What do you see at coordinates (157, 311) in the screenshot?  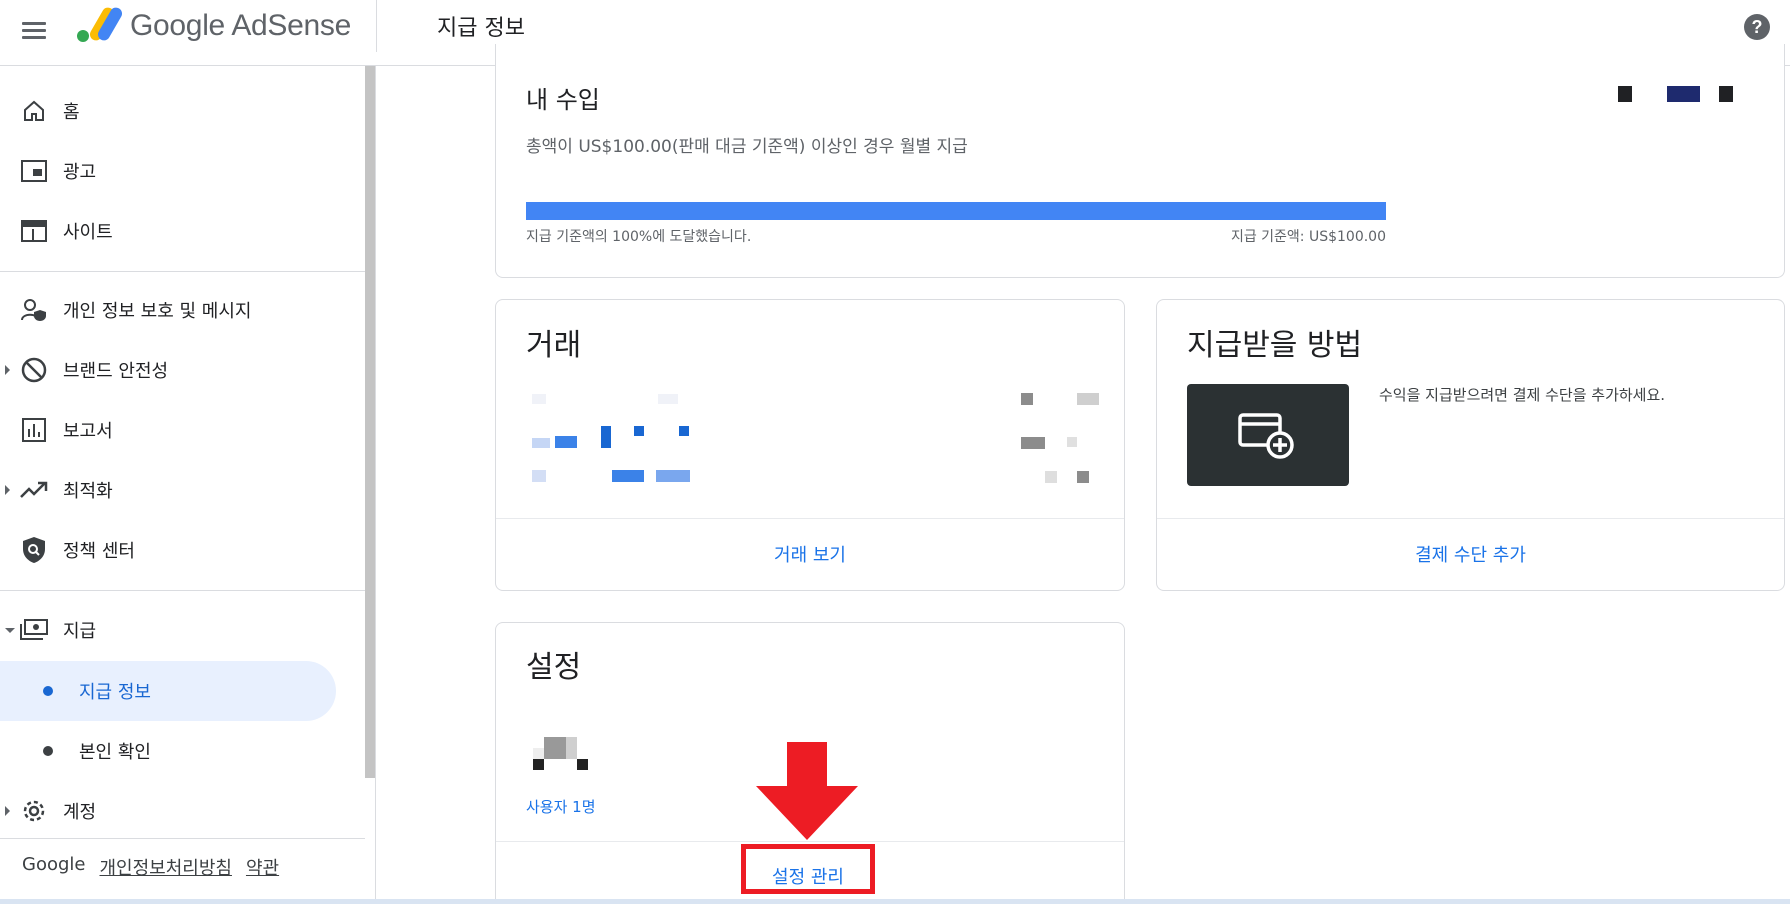 I see `sidebar-item-label: 개인 정보 보호 및 메시지` at bounding box center [157, 311].